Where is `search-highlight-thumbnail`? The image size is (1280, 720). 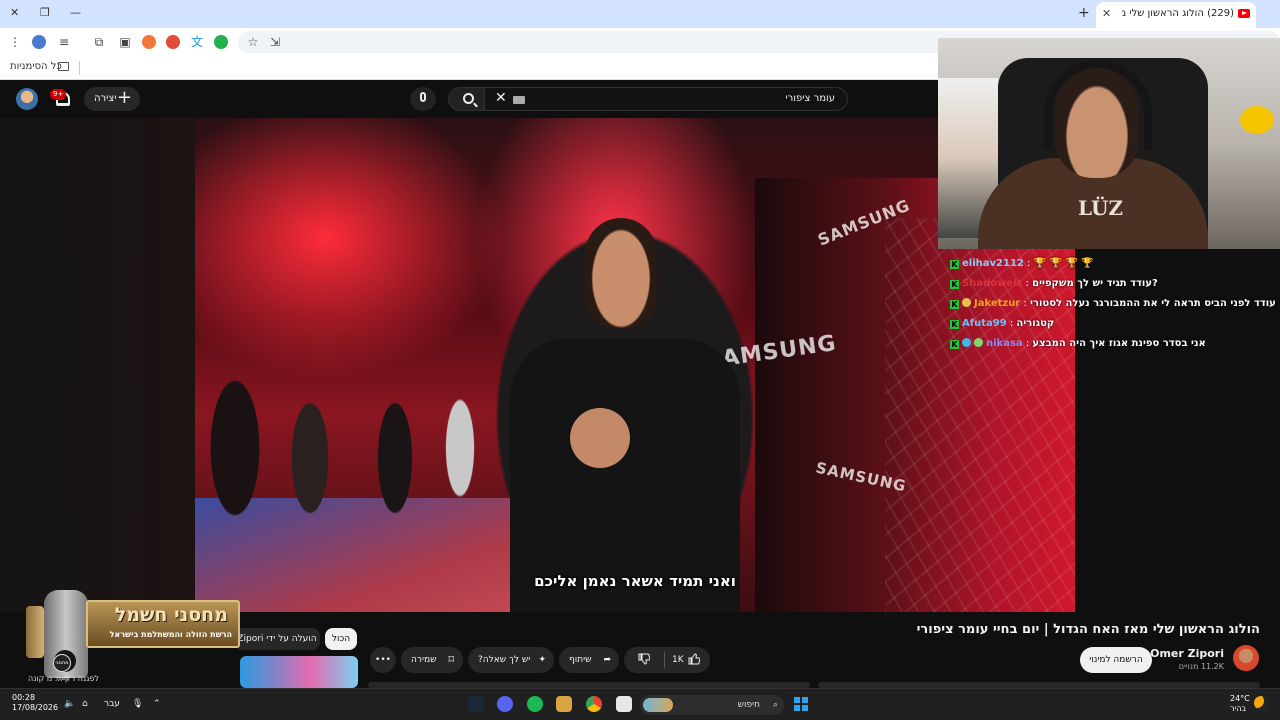
search-highlight-thumbnail is located at coordinates (658, 705).